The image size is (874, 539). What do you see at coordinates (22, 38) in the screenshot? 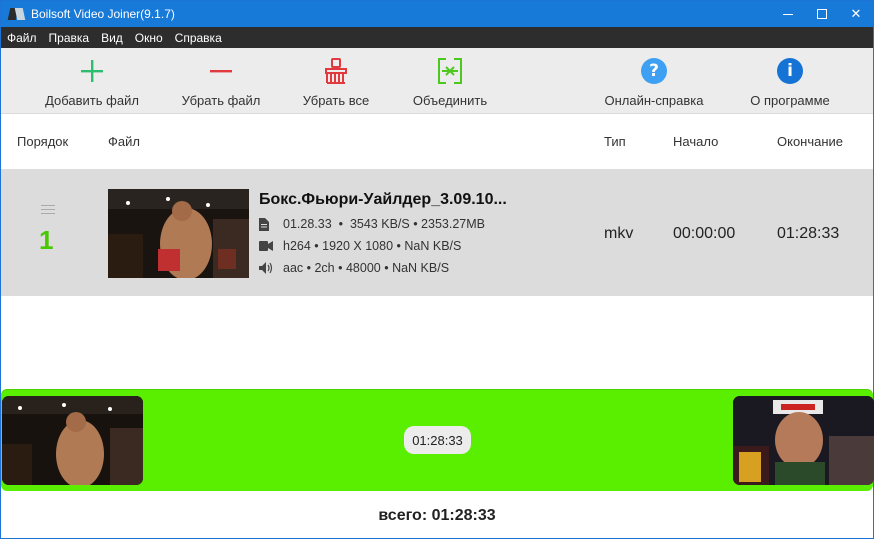
I see `menu-file: Файл` at bounding box center [22, 38].